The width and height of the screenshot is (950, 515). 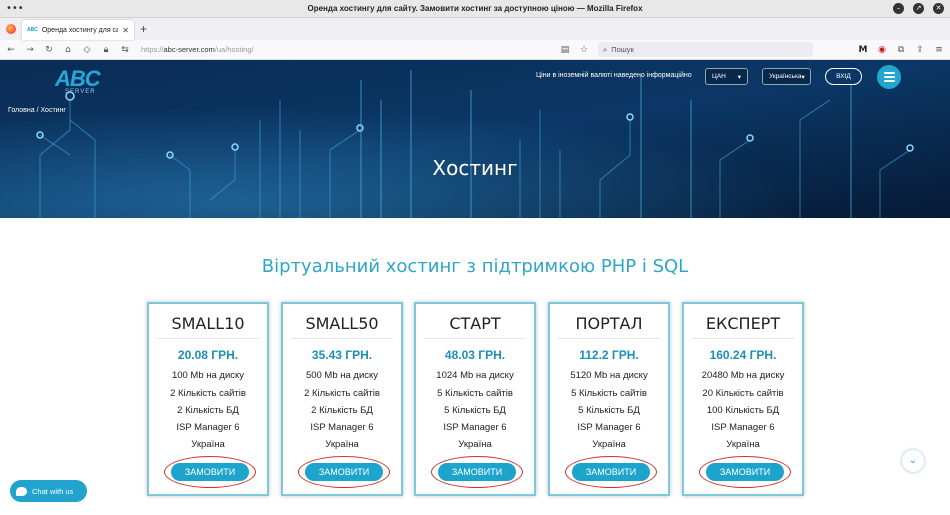 What do you see at coordinates (53, 491) in the screenshot?
I see `chat-label: Chat with us` at bounding box center [53, 491].